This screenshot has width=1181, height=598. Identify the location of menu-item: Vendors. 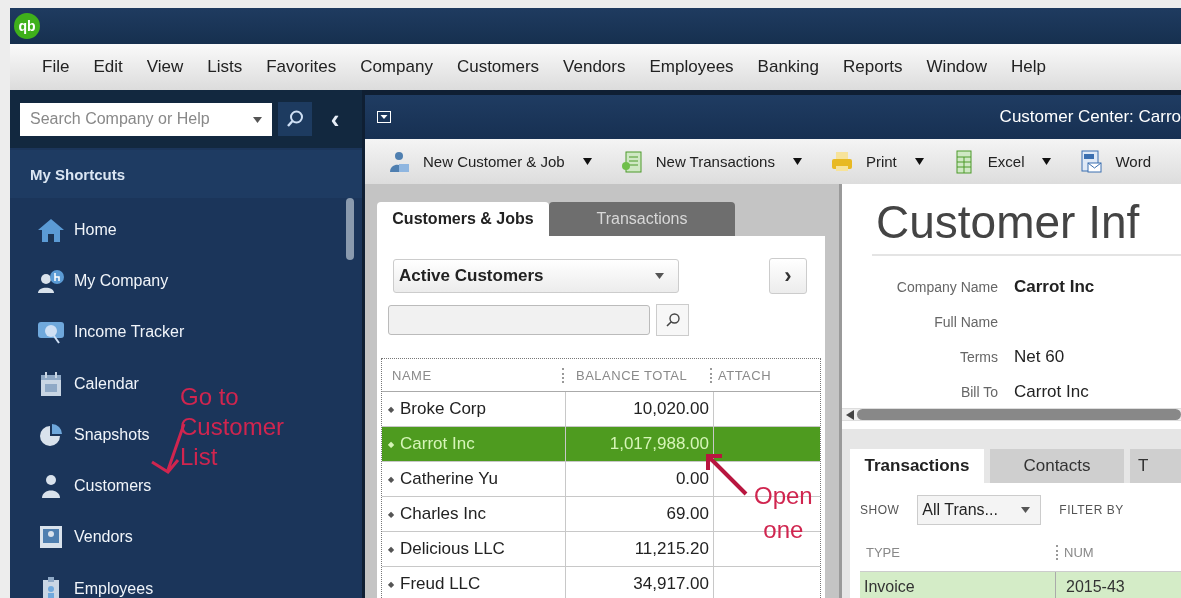
(594, 67).